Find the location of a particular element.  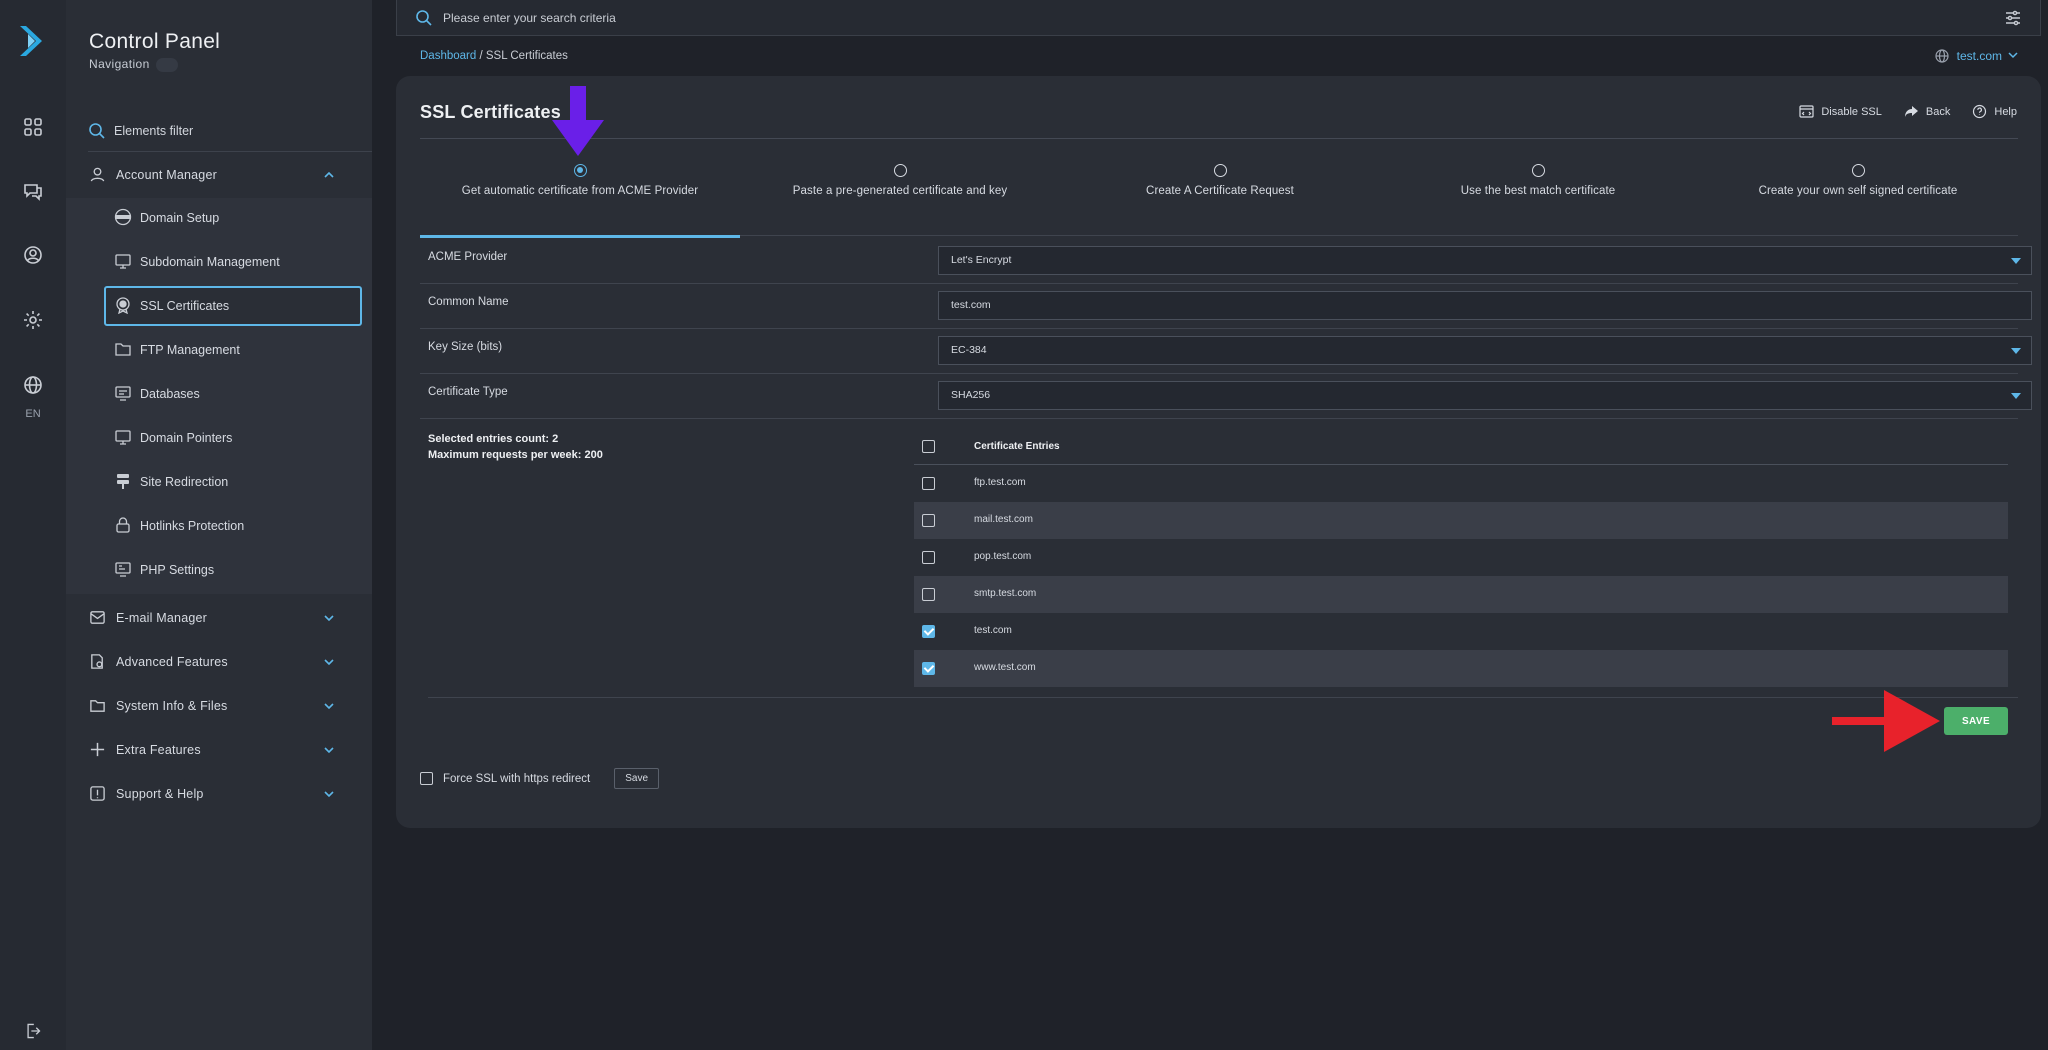

sidebar-item-subdomain-management: Subdomain Management is located at coordinates (233, 262).